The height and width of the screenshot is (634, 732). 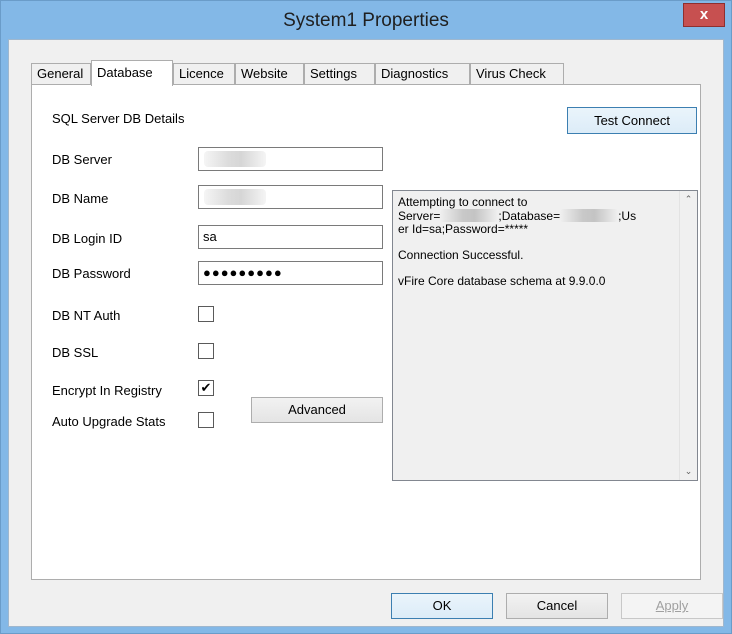 I want to click on title-bar: System1 Properties x, so click(x=366, y=20).